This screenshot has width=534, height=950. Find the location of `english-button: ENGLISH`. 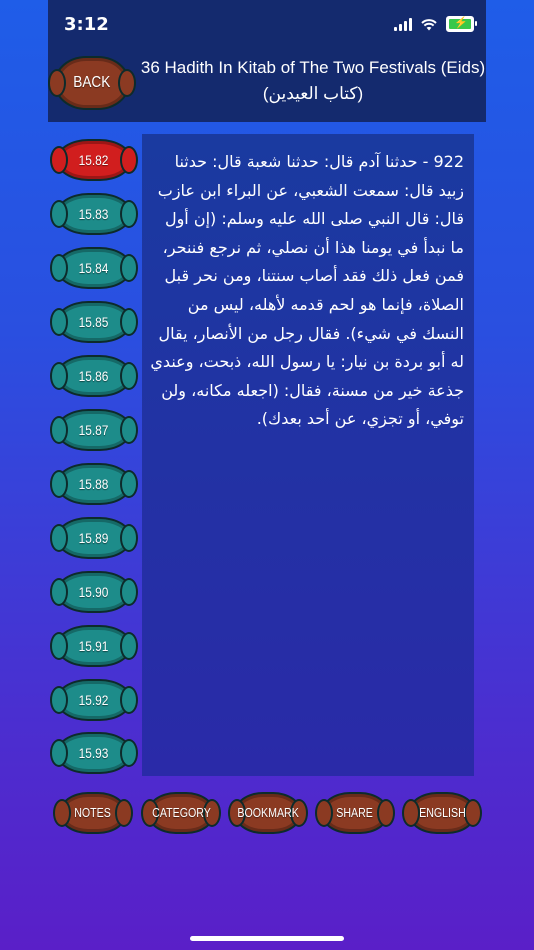

english-button: ENGLISH is located at coordinates (442, 813).